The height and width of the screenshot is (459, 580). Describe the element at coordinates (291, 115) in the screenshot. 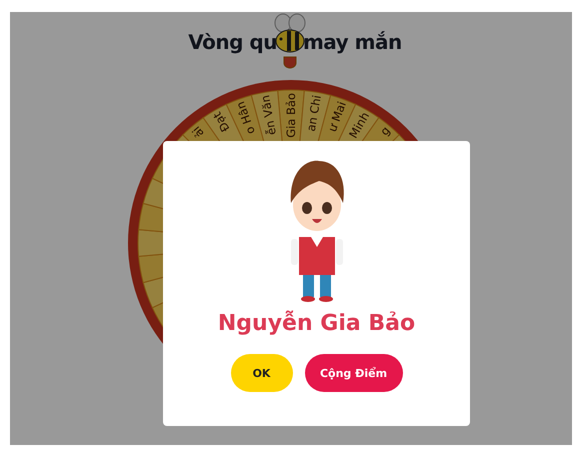

I see `wheel-label: Gia Bảo` at that location.